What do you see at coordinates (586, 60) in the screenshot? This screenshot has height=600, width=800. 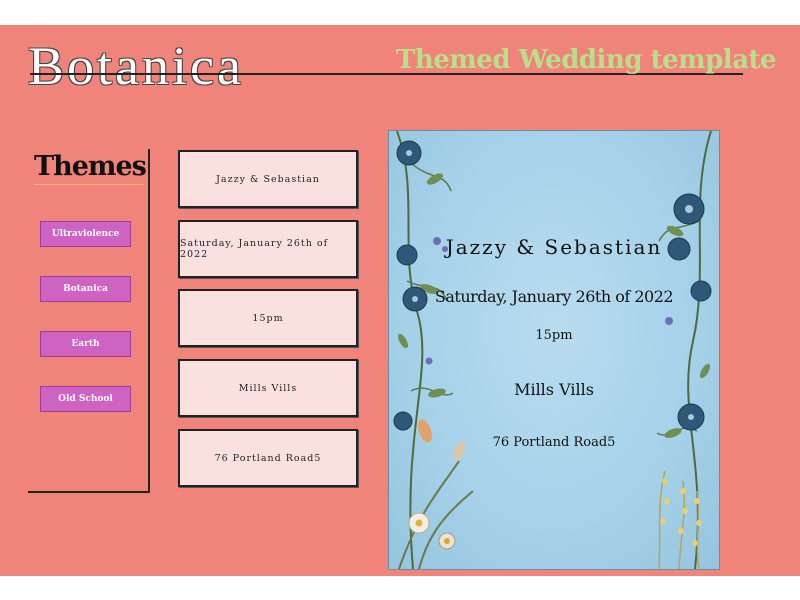 I see `page-subtitle: Themed Wedding template` at bounding box center [586, 60].